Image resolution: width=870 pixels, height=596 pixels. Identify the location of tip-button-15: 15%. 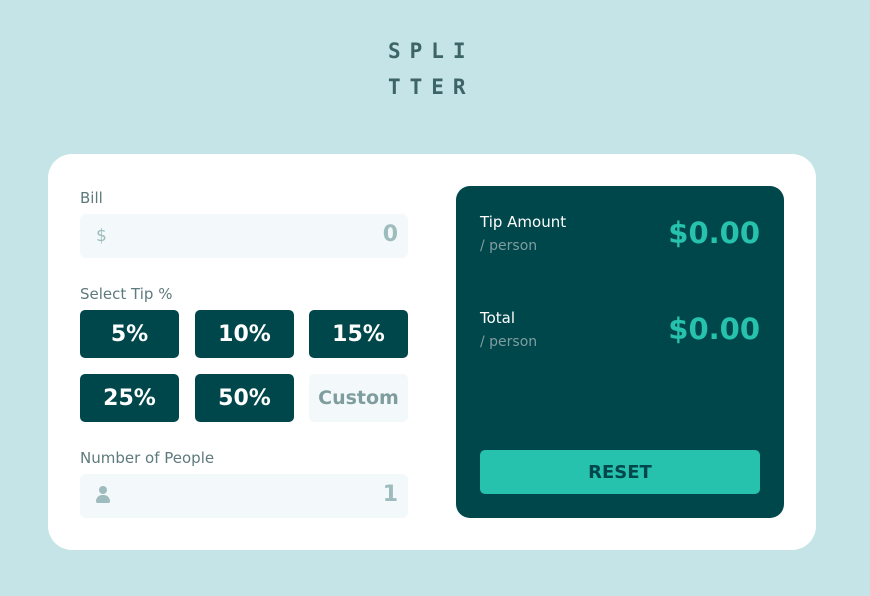
(358, 334).